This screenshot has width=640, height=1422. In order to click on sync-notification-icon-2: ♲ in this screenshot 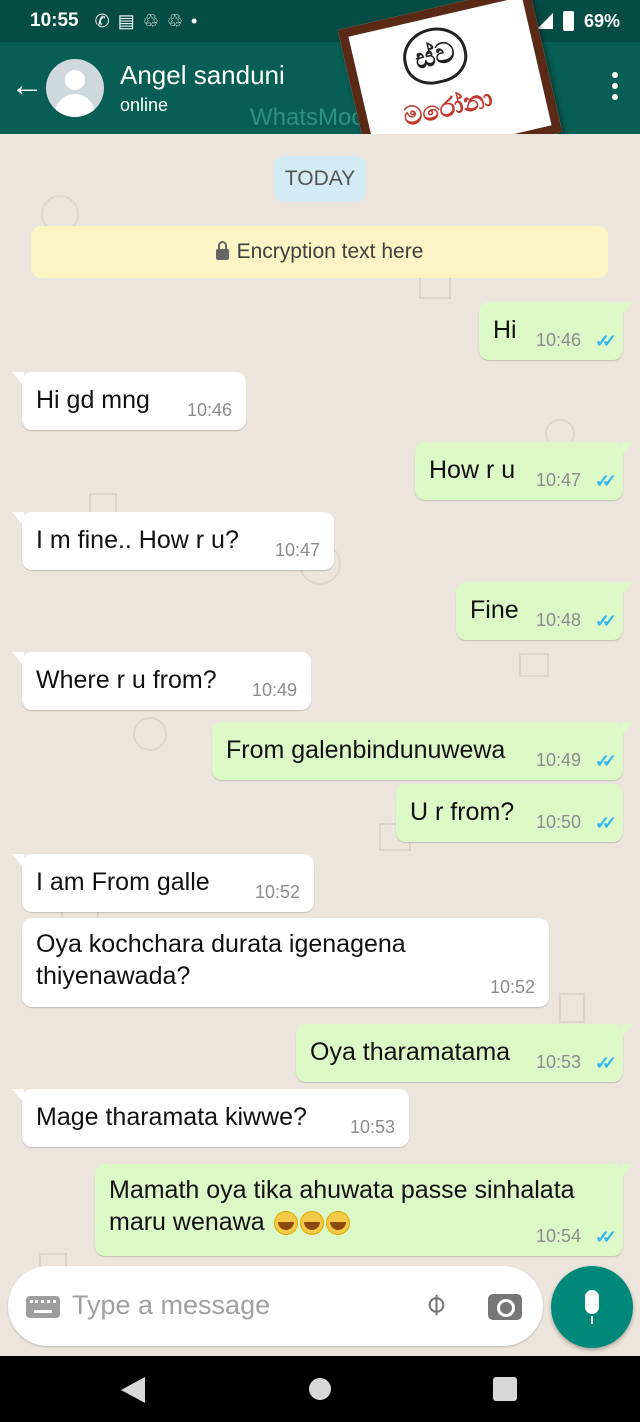, I will do `click(174, 20)`.